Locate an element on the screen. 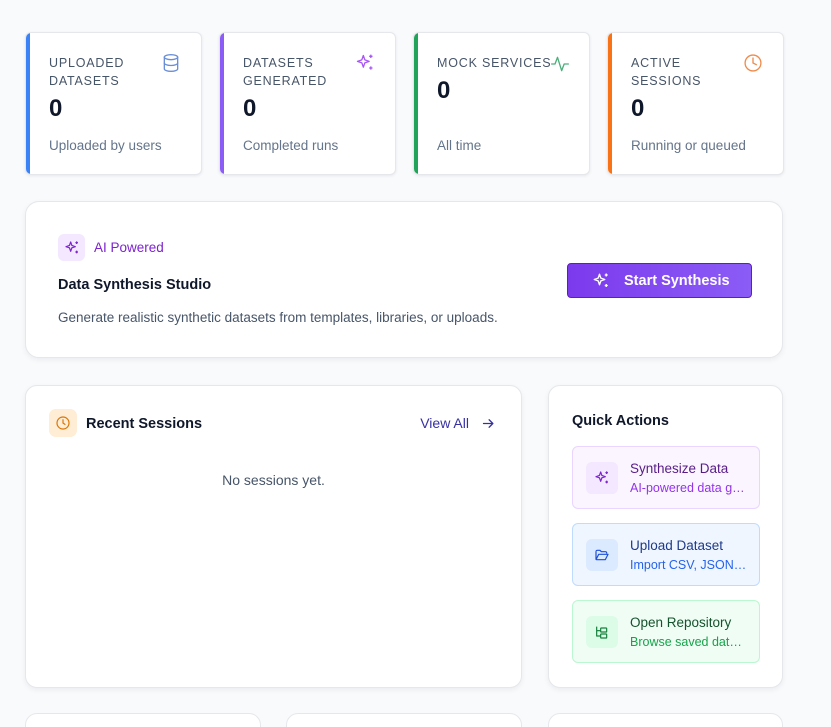 The width and height of the screenshot is (831, 727). stat-label: Mock Services is located at coordinates (494, 63).